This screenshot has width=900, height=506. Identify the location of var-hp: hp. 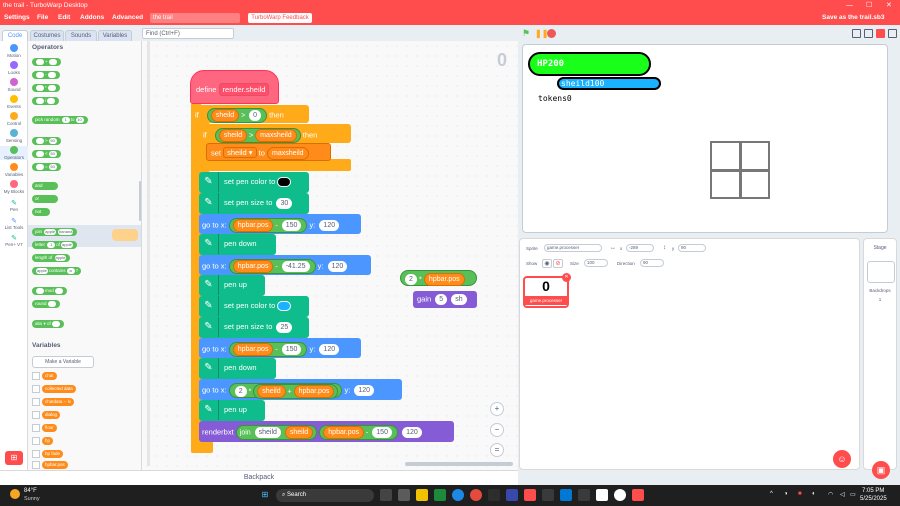
(48, 441).